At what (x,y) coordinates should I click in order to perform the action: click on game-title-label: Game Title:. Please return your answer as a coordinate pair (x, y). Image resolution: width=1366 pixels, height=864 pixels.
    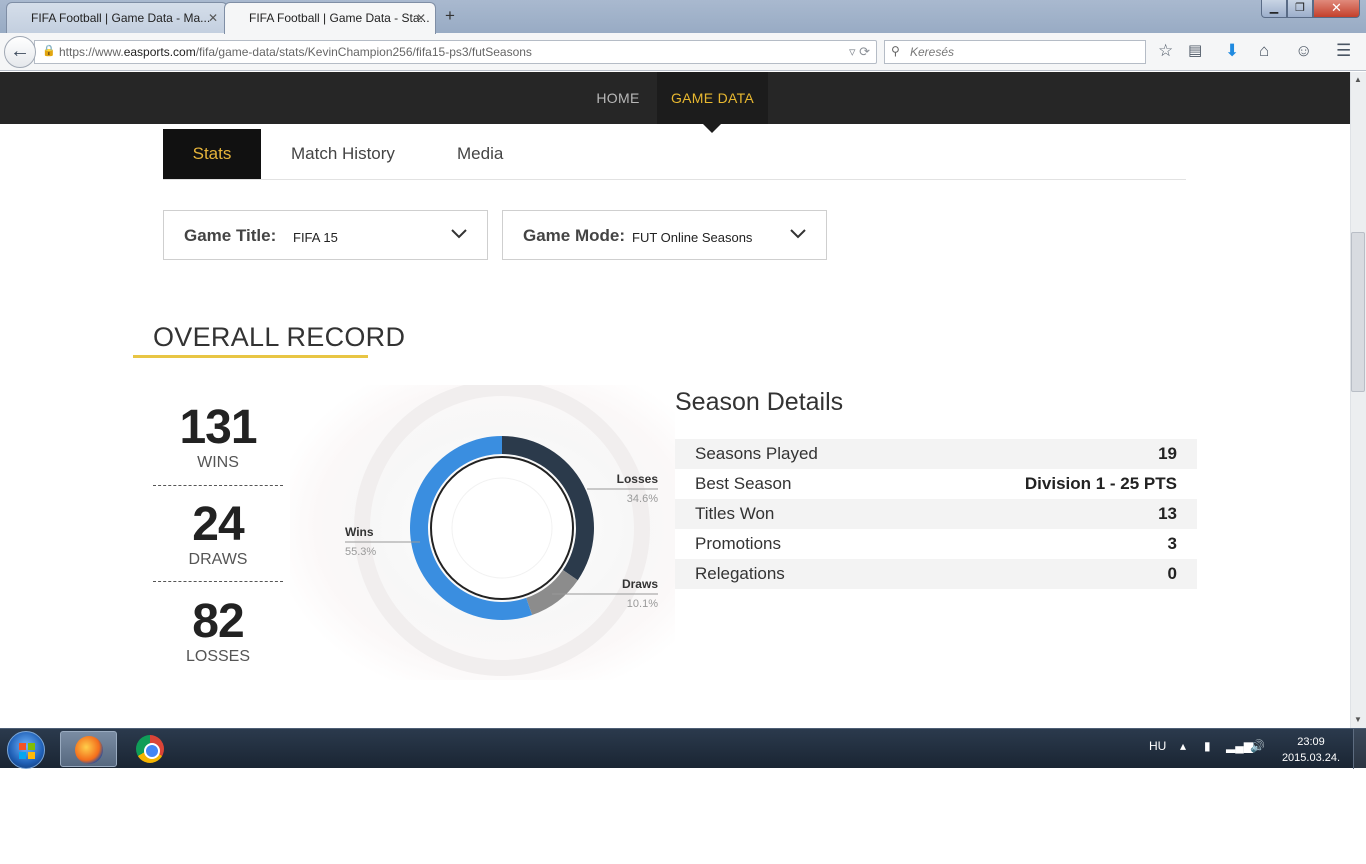
    Looking at the image, I should click on (230, 235).